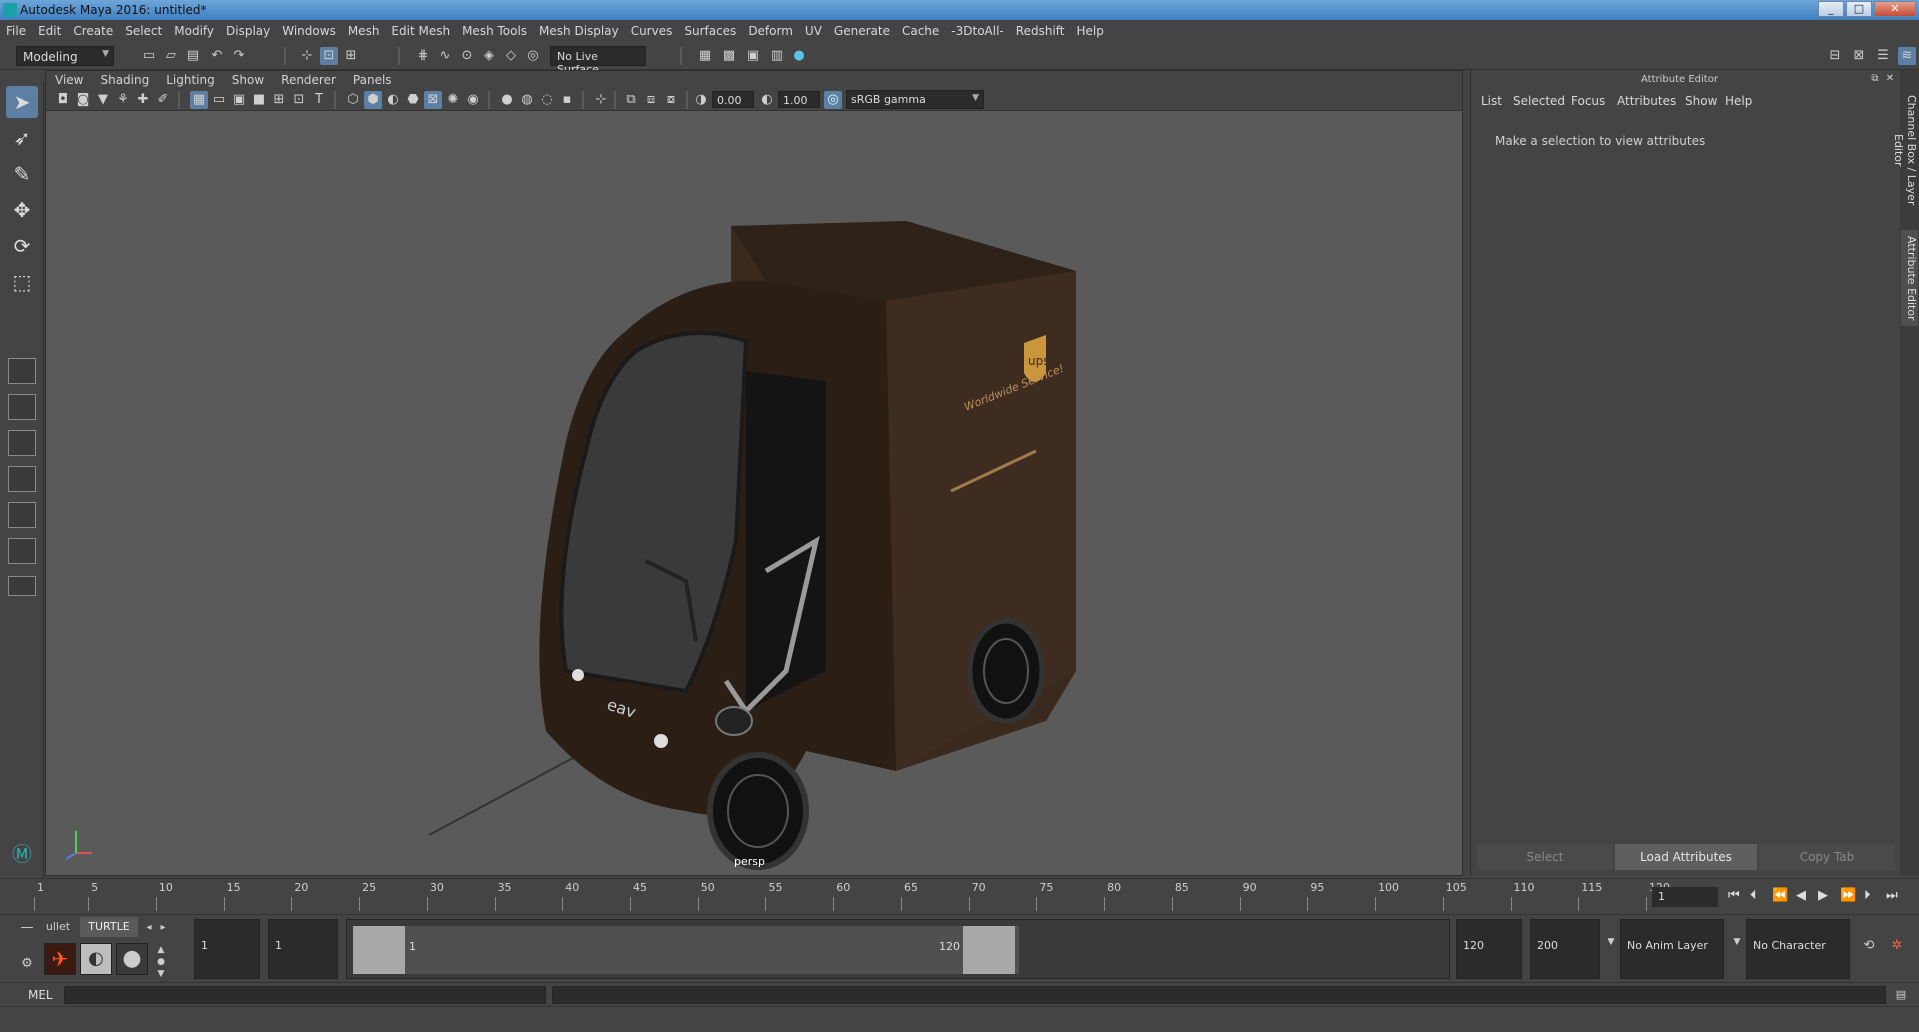  I want to click on menu-file: File, so click(16, 31).